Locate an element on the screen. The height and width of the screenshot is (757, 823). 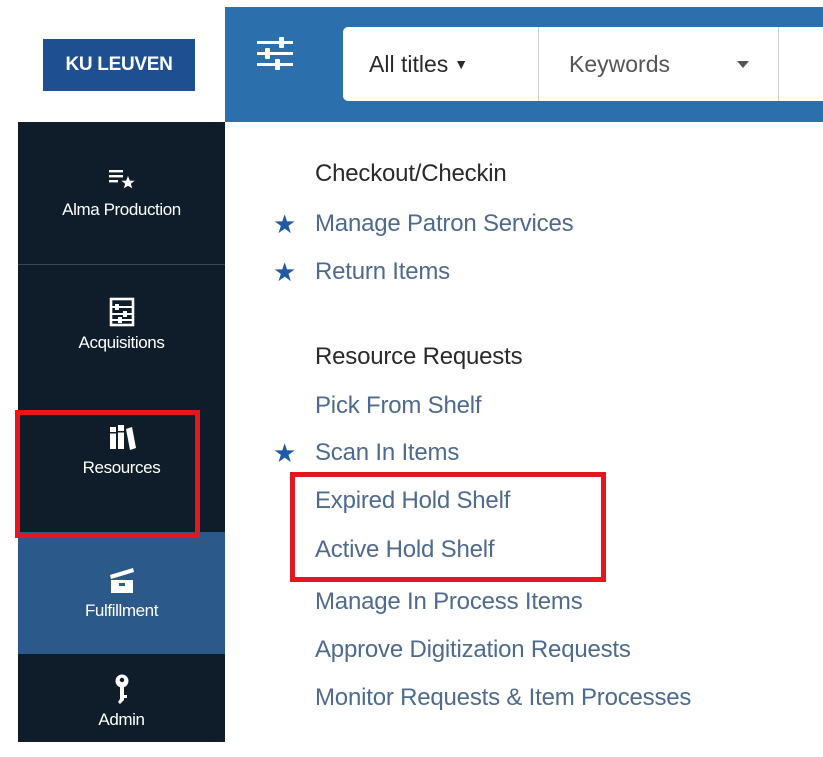
field-label: Keywords is located at coordinates (619, 63).